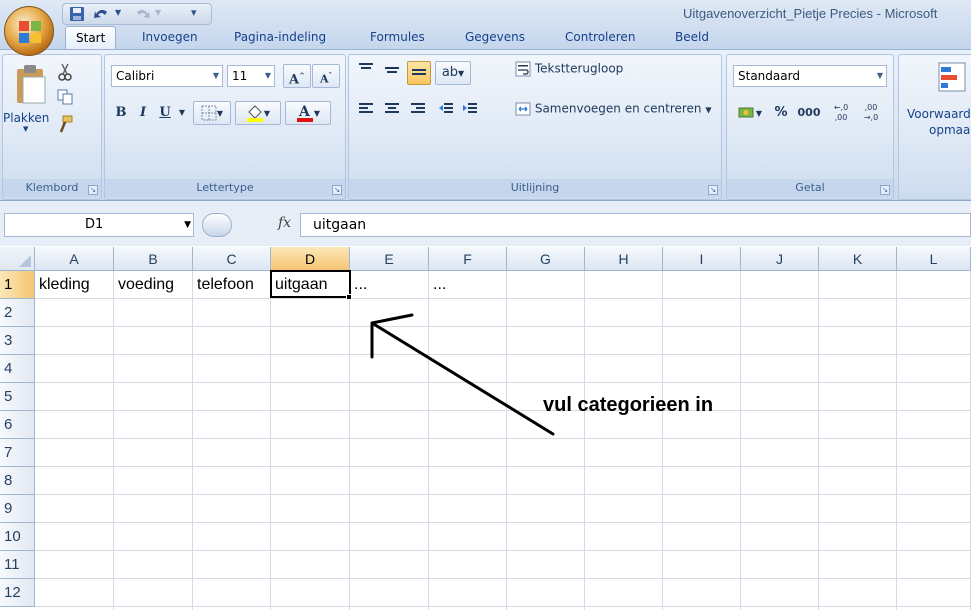 This screenshot has width=971, height=610. I want to click on thousands-button: 000, so click(809, 113).